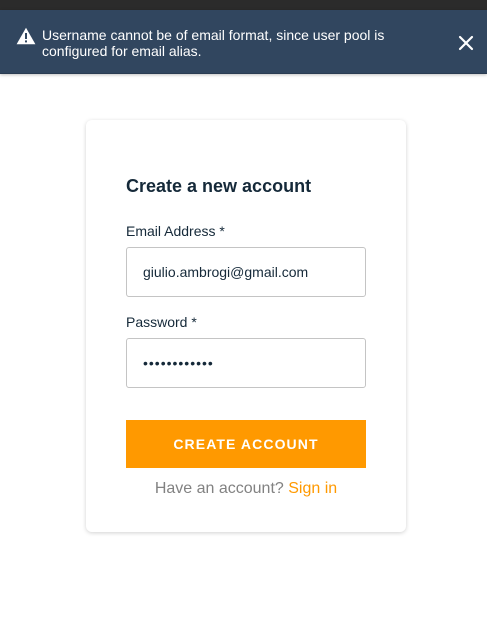 The width and height of the screenshot is (487, 642). I want to click on sign-in-link: Sign in, so click(312, 488).